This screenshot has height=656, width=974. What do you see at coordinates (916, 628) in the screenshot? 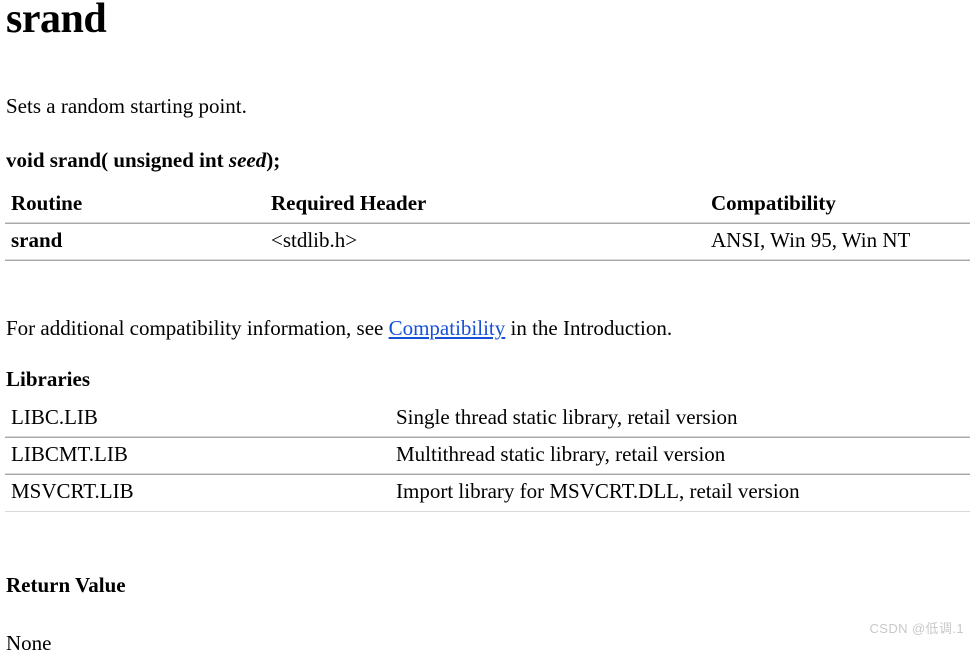
I see `csdn-watermark: CSDN @低调.1` at bounding box center [916, 628].